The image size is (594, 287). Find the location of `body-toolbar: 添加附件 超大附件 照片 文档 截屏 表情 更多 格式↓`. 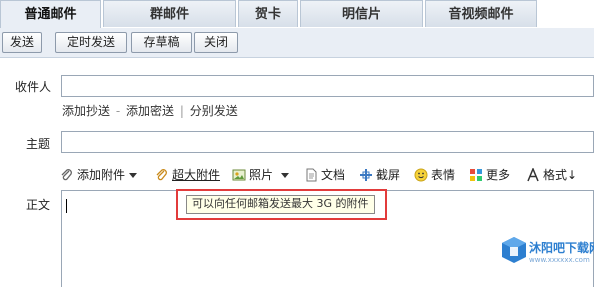

body-toolbar: 添加附件 超大附件 照片 文档 截屏 表情 更多 格式↓ is located at coordinates (327, 175).